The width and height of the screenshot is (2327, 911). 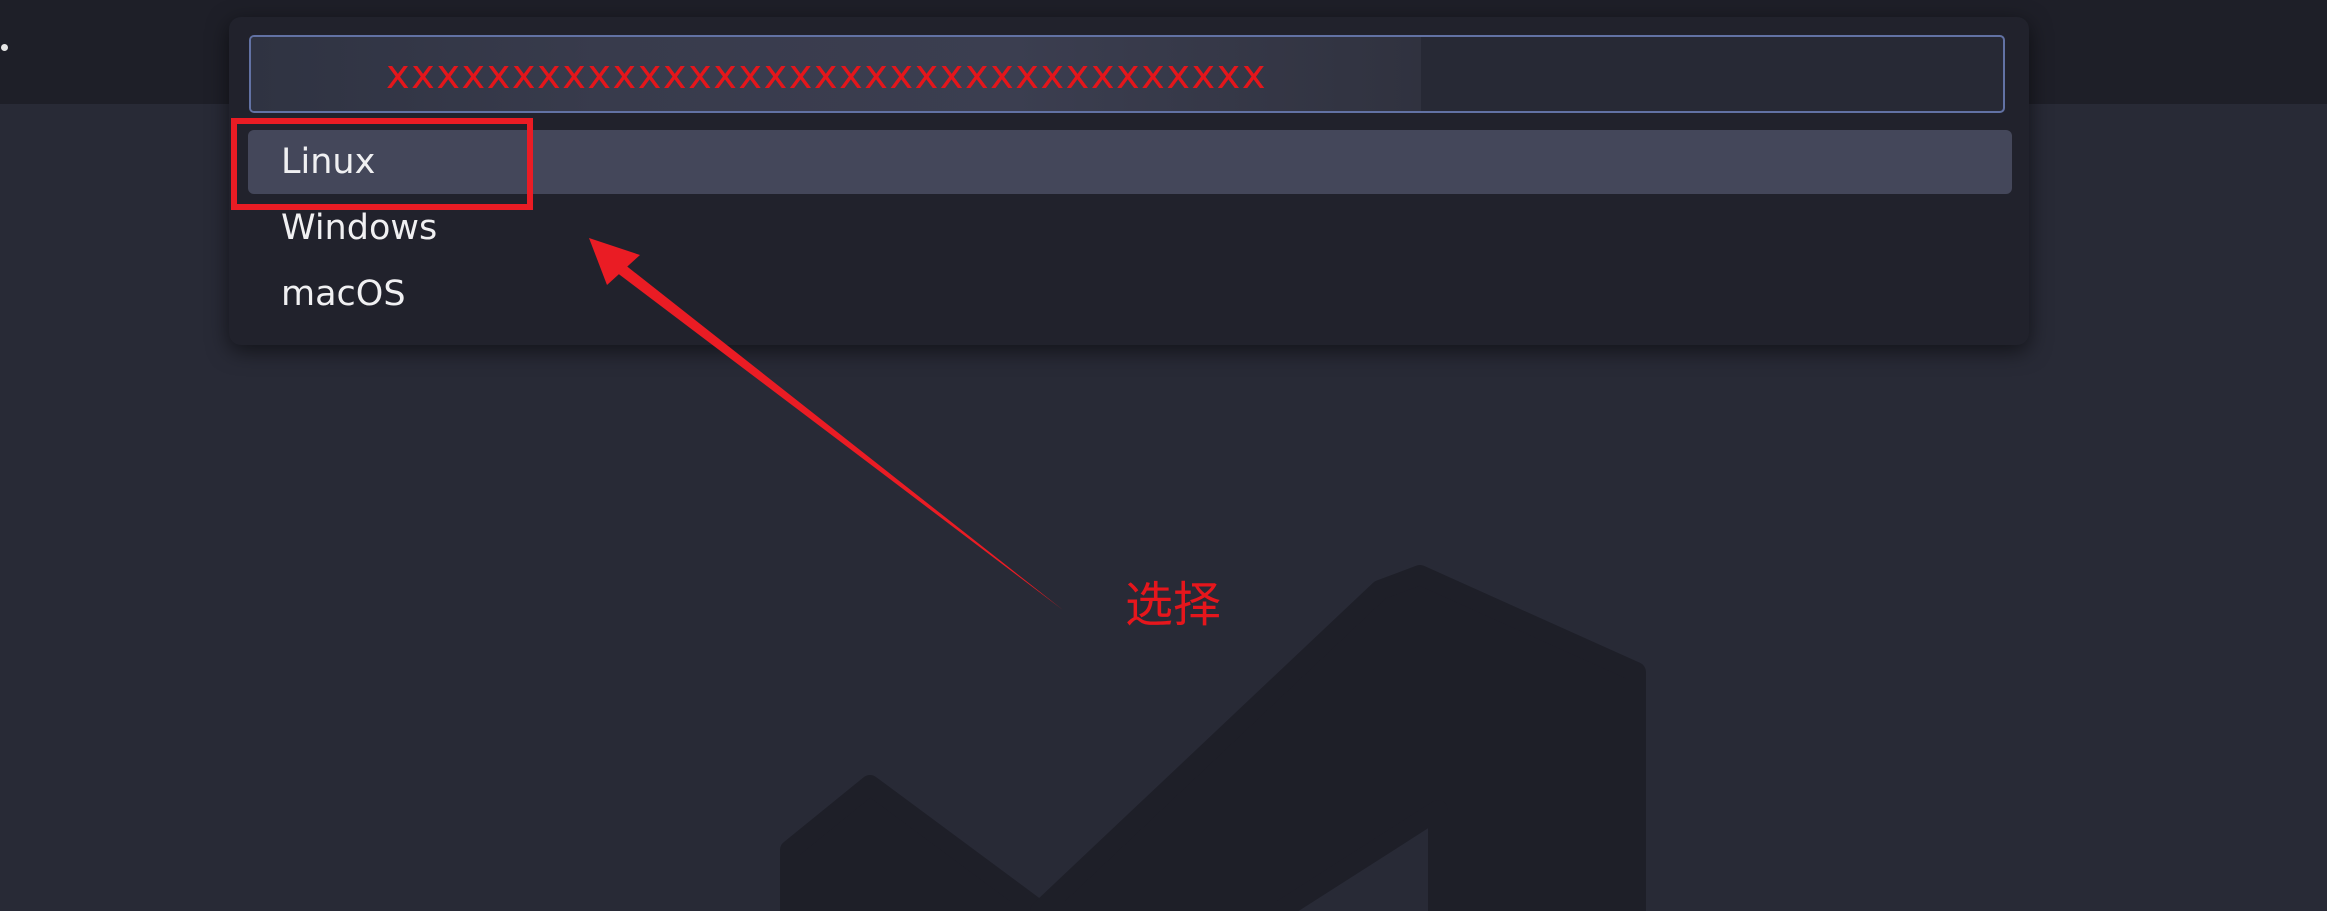 What do you see at coordinates (1173, 605) in the screenshot?
I see `annotation-label: 选择` at bounding box center [1173, 605].